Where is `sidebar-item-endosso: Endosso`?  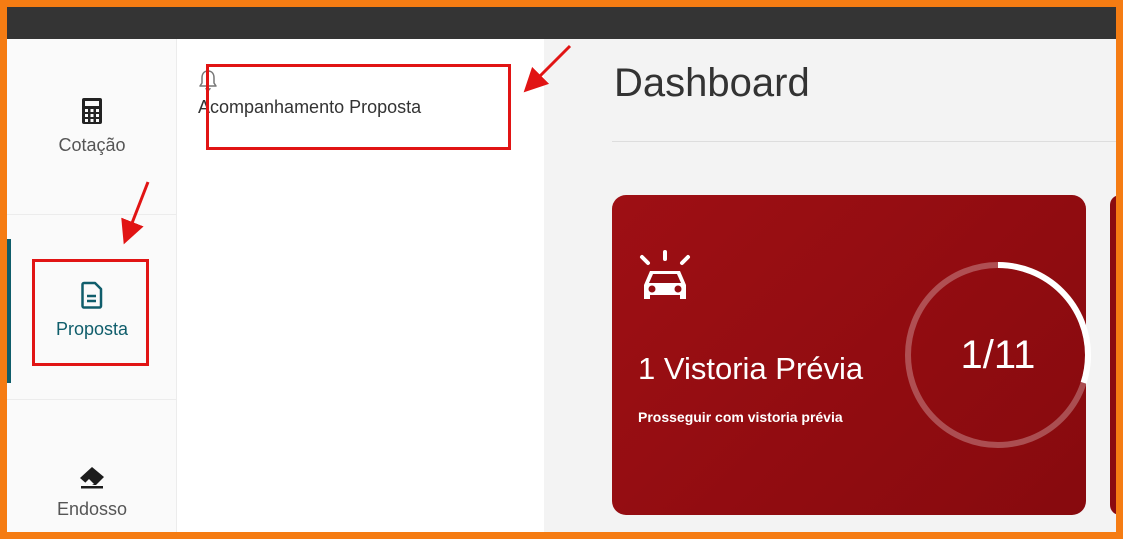
sidebar-item-endosso: Endosso is located at coordinates (92, 492).